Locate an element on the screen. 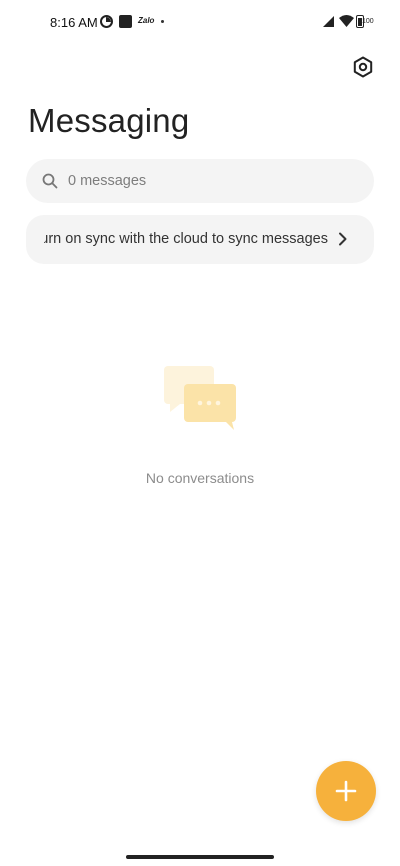 This screenshot has height=866, width=400. zalo-icon: Zalo is located at coordinates (146, 20).